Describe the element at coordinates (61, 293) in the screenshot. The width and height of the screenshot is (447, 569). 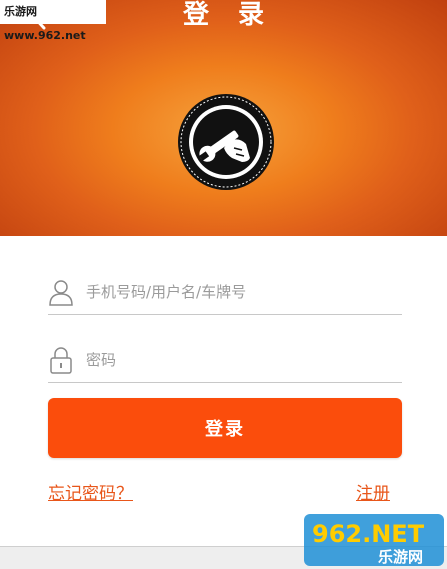
I see `user-icon` at that location.